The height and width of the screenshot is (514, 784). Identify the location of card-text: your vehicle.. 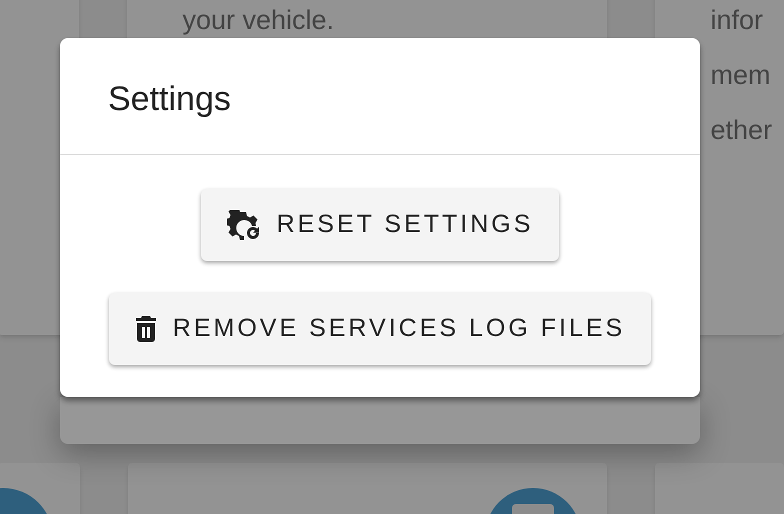
(259, 20).